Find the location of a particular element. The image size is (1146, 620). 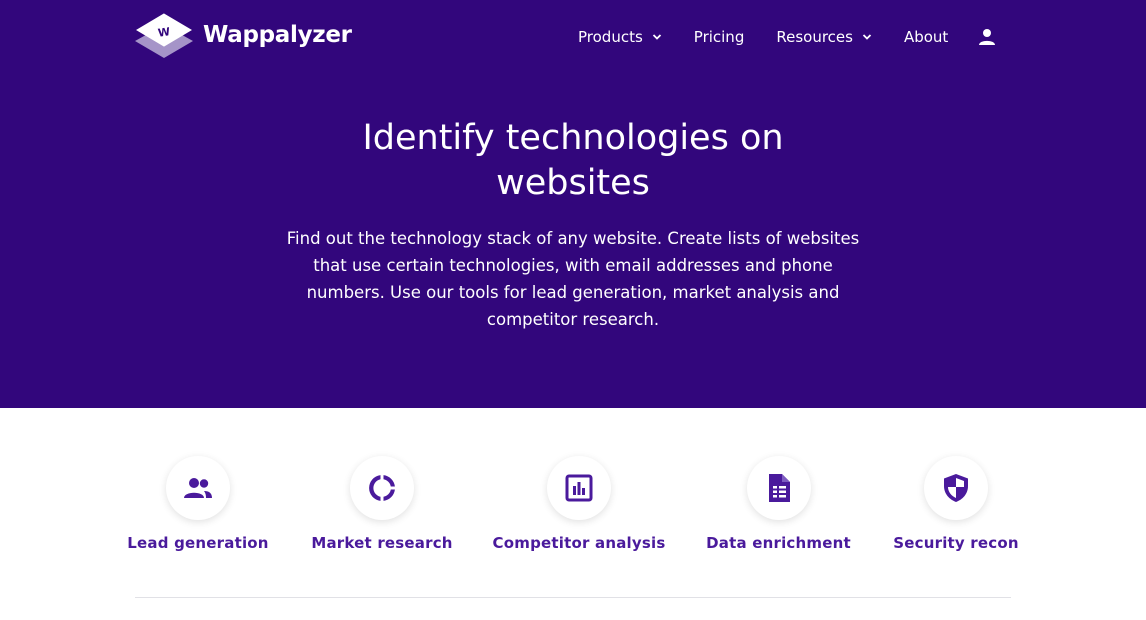

nav-resources: Resources is located at coordinates (824, 37).